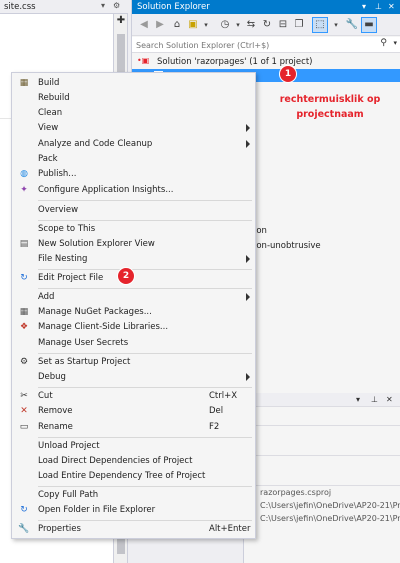 This screenshot has height=563, width=400. I want to click on menu-item-debug: Debug, so click(133, 377).